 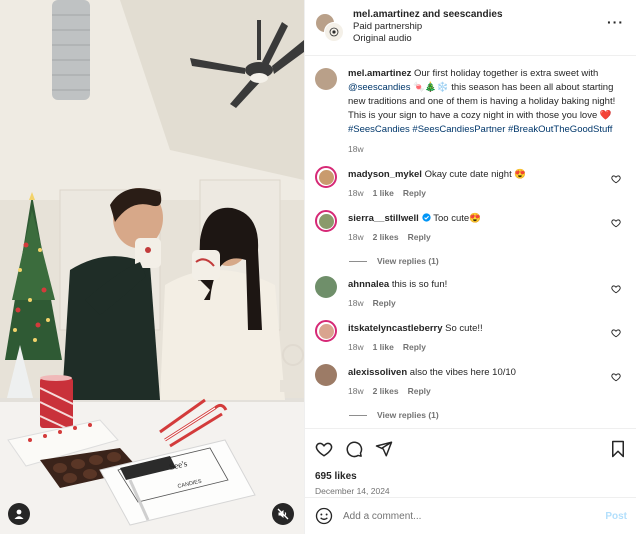 What do you see at coordinates (324, 516) in the screenshot?
I see `emoji-icon` at bounding box center [324, 516].